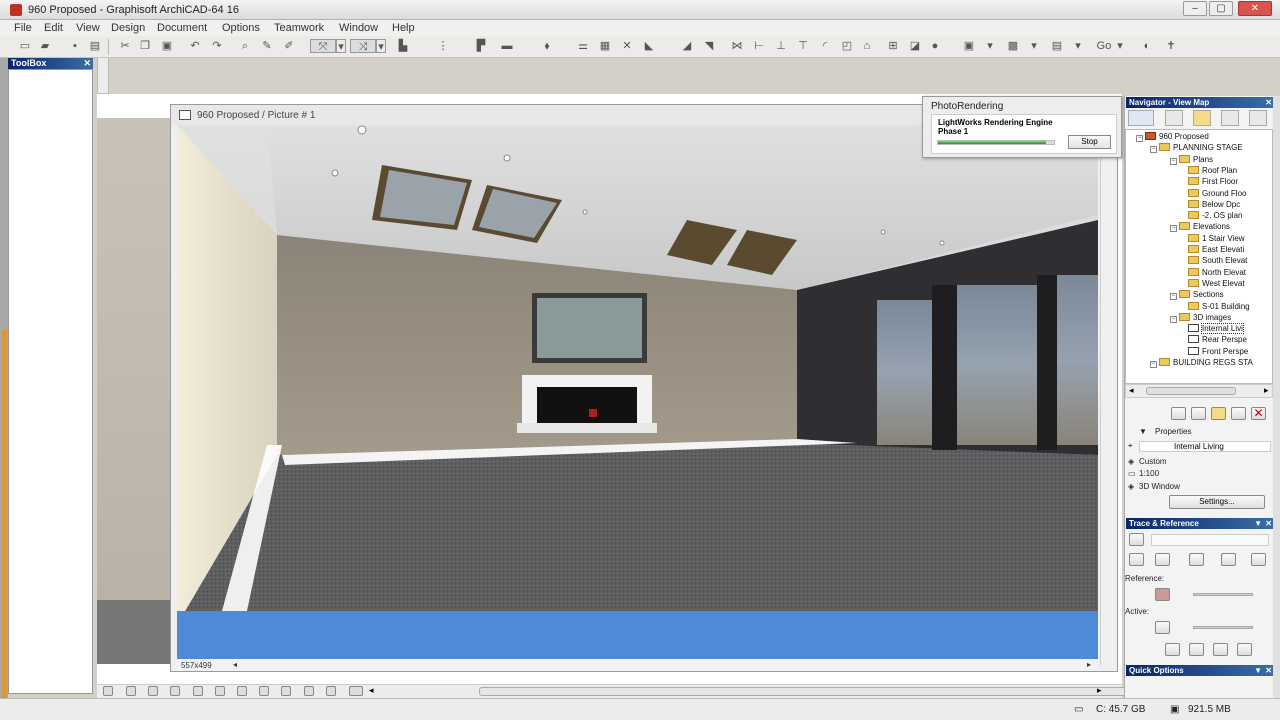 This screenshot has width=1280, height=720. I want to click on view-map-item: Rear Perspe, so click(1217, 339).